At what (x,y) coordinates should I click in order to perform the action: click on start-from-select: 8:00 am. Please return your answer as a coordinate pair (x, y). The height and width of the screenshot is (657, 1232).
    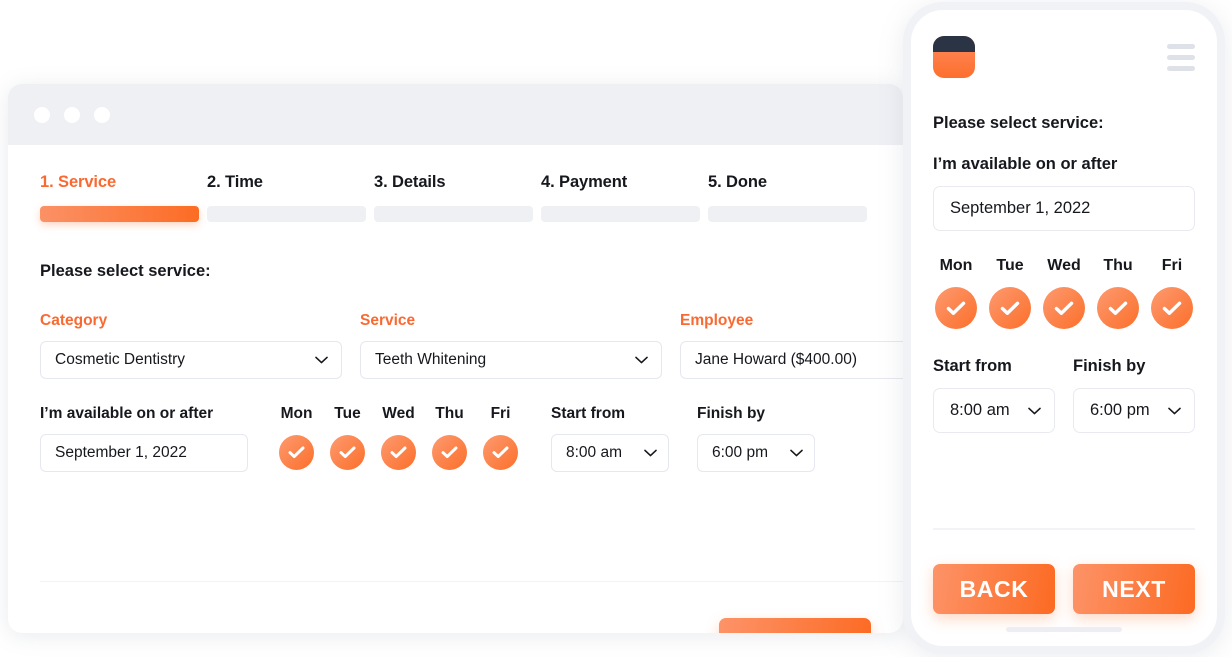
    Looking at the image, I should click on (610, 453).